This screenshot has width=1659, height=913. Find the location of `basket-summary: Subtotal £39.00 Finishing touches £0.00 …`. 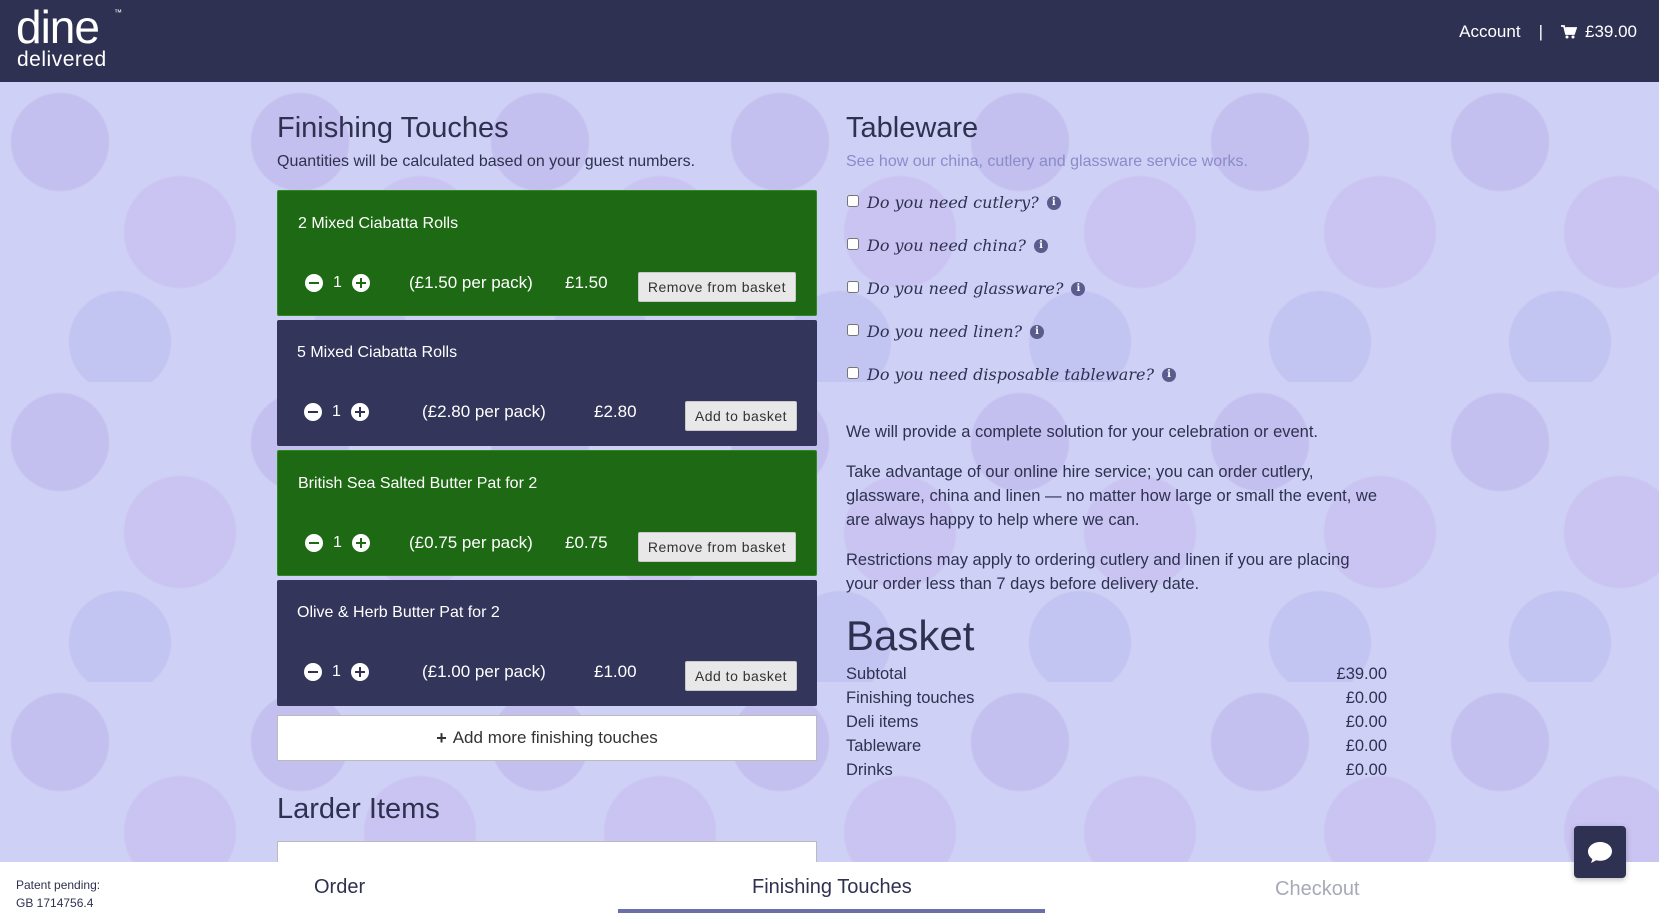

basket-summary: Subtotal £39.00 Finishing touches £0.00 … is located at coordinates (1116, 722).